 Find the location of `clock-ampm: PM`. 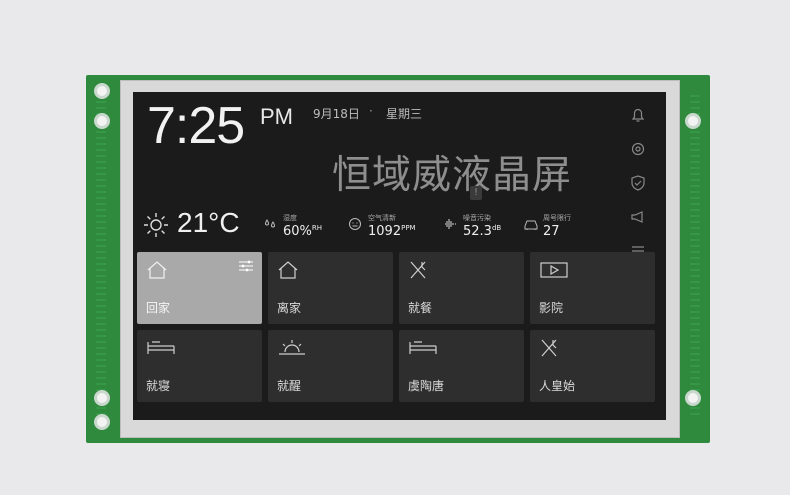

clock-ampm: PM is located at coordinates (276, 116).